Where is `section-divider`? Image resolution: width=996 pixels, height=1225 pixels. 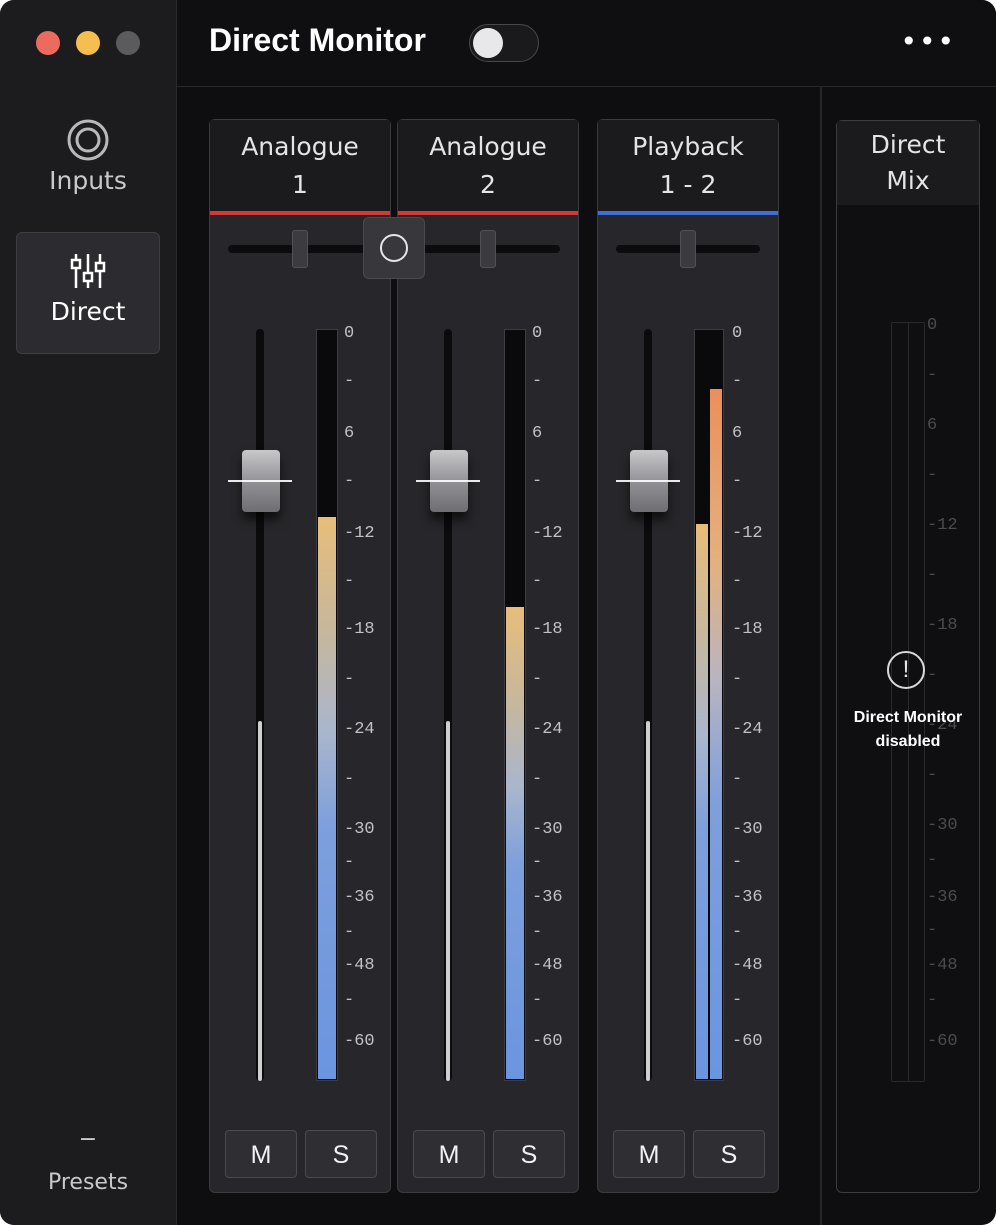
section-divider is located at coordinates (821, 655).